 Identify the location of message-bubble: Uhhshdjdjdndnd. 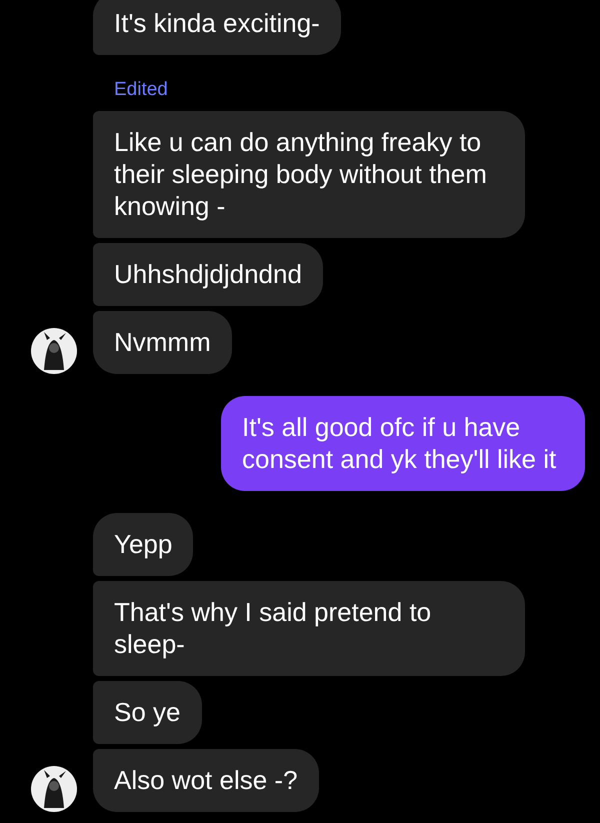
(208, 274).